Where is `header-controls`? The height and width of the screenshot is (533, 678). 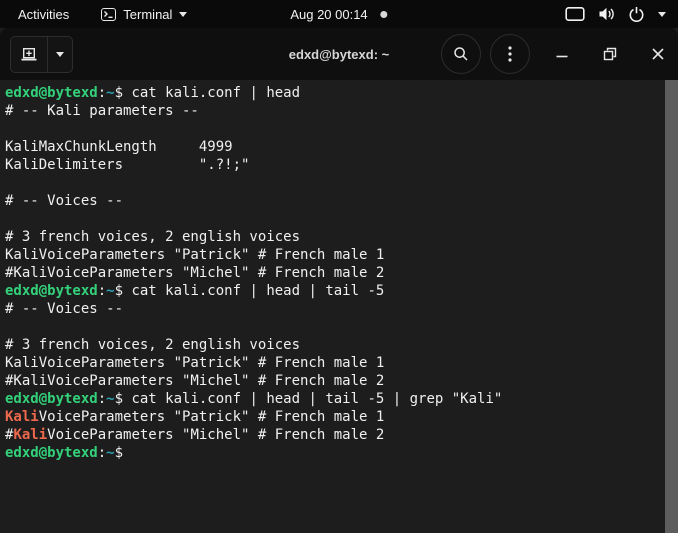
header-controls is located at coordinates (553, 54).